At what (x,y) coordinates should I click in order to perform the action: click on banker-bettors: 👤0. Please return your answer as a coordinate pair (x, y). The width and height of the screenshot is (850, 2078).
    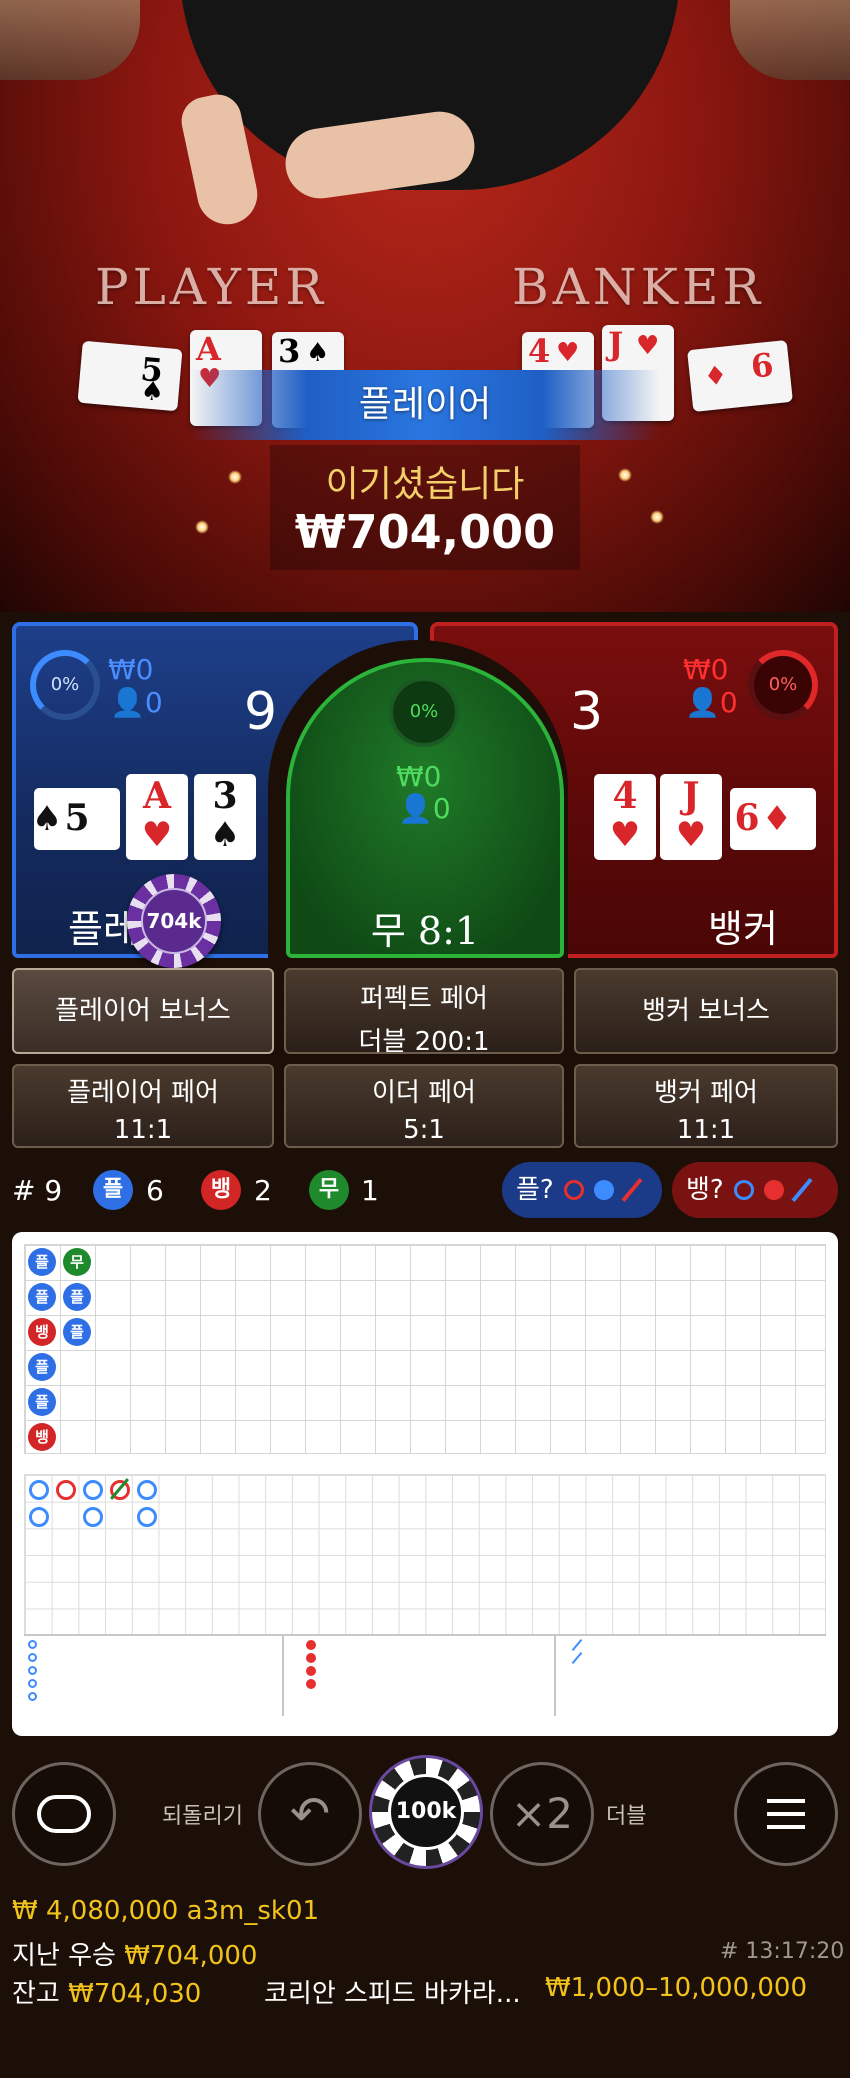
    Looking at the image, I should click on (711, 702).